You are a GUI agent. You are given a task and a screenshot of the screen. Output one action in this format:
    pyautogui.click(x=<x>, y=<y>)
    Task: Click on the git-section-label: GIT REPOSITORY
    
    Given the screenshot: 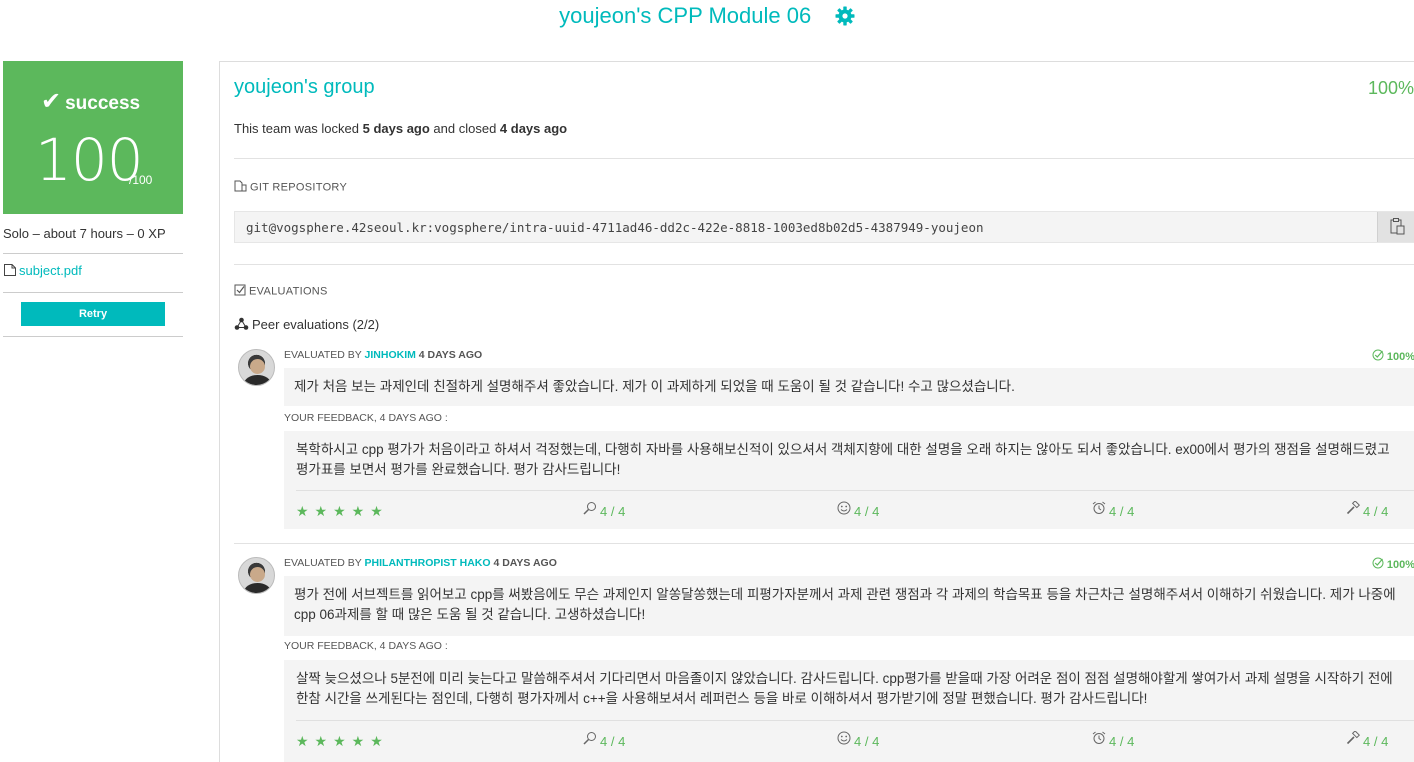 What is the action you would take?
    pyautogui.click(x=290, y=187)
    